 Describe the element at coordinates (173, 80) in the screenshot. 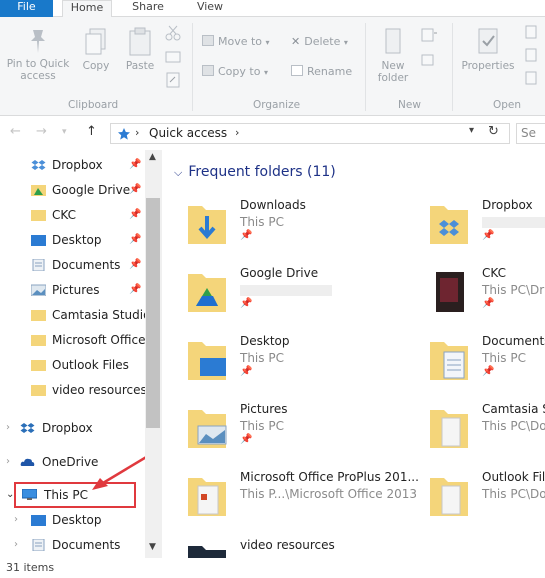

I see `paste-shortcut-icon` at that location.